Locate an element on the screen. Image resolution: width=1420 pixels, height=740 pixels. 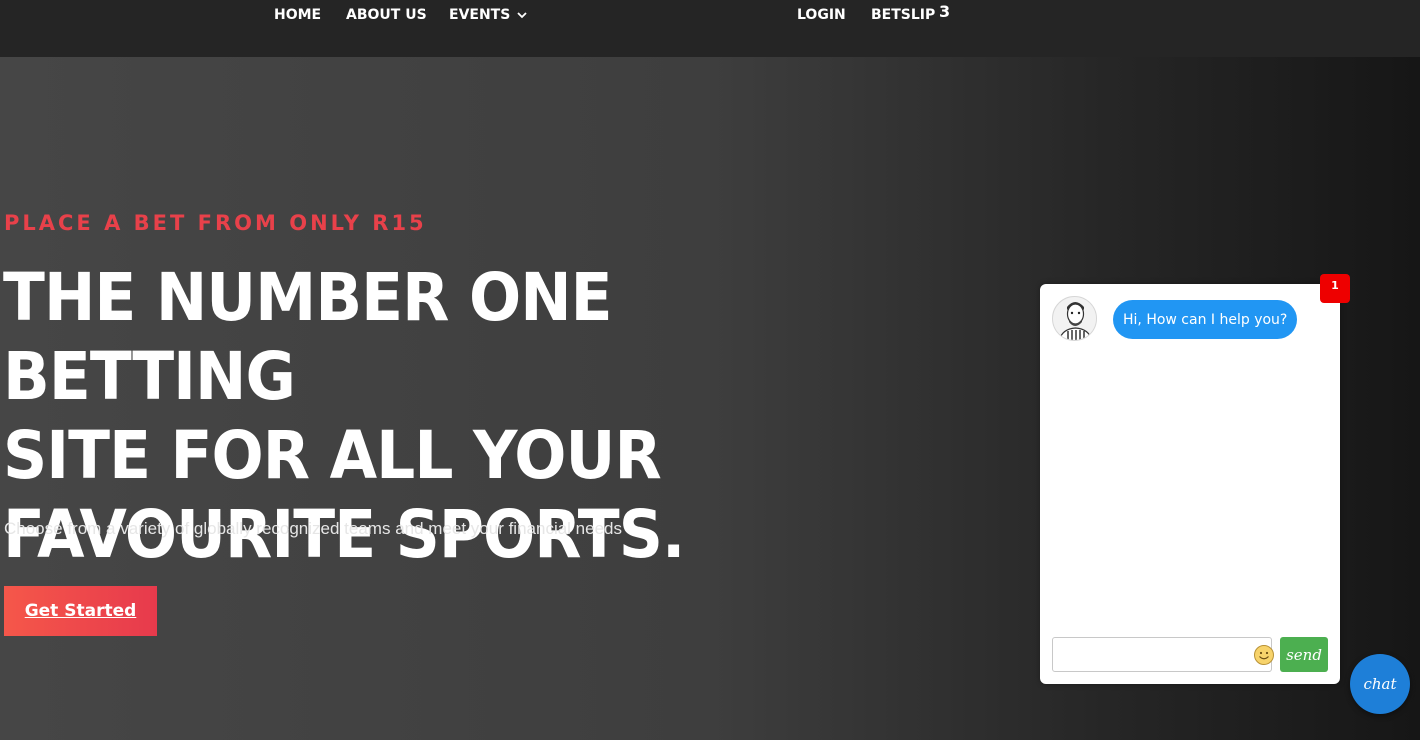
top-navigation-bar: HOME ABOUT US EVENTS LOGIN BETSLIP 3 is located at coordinates (710, 28).